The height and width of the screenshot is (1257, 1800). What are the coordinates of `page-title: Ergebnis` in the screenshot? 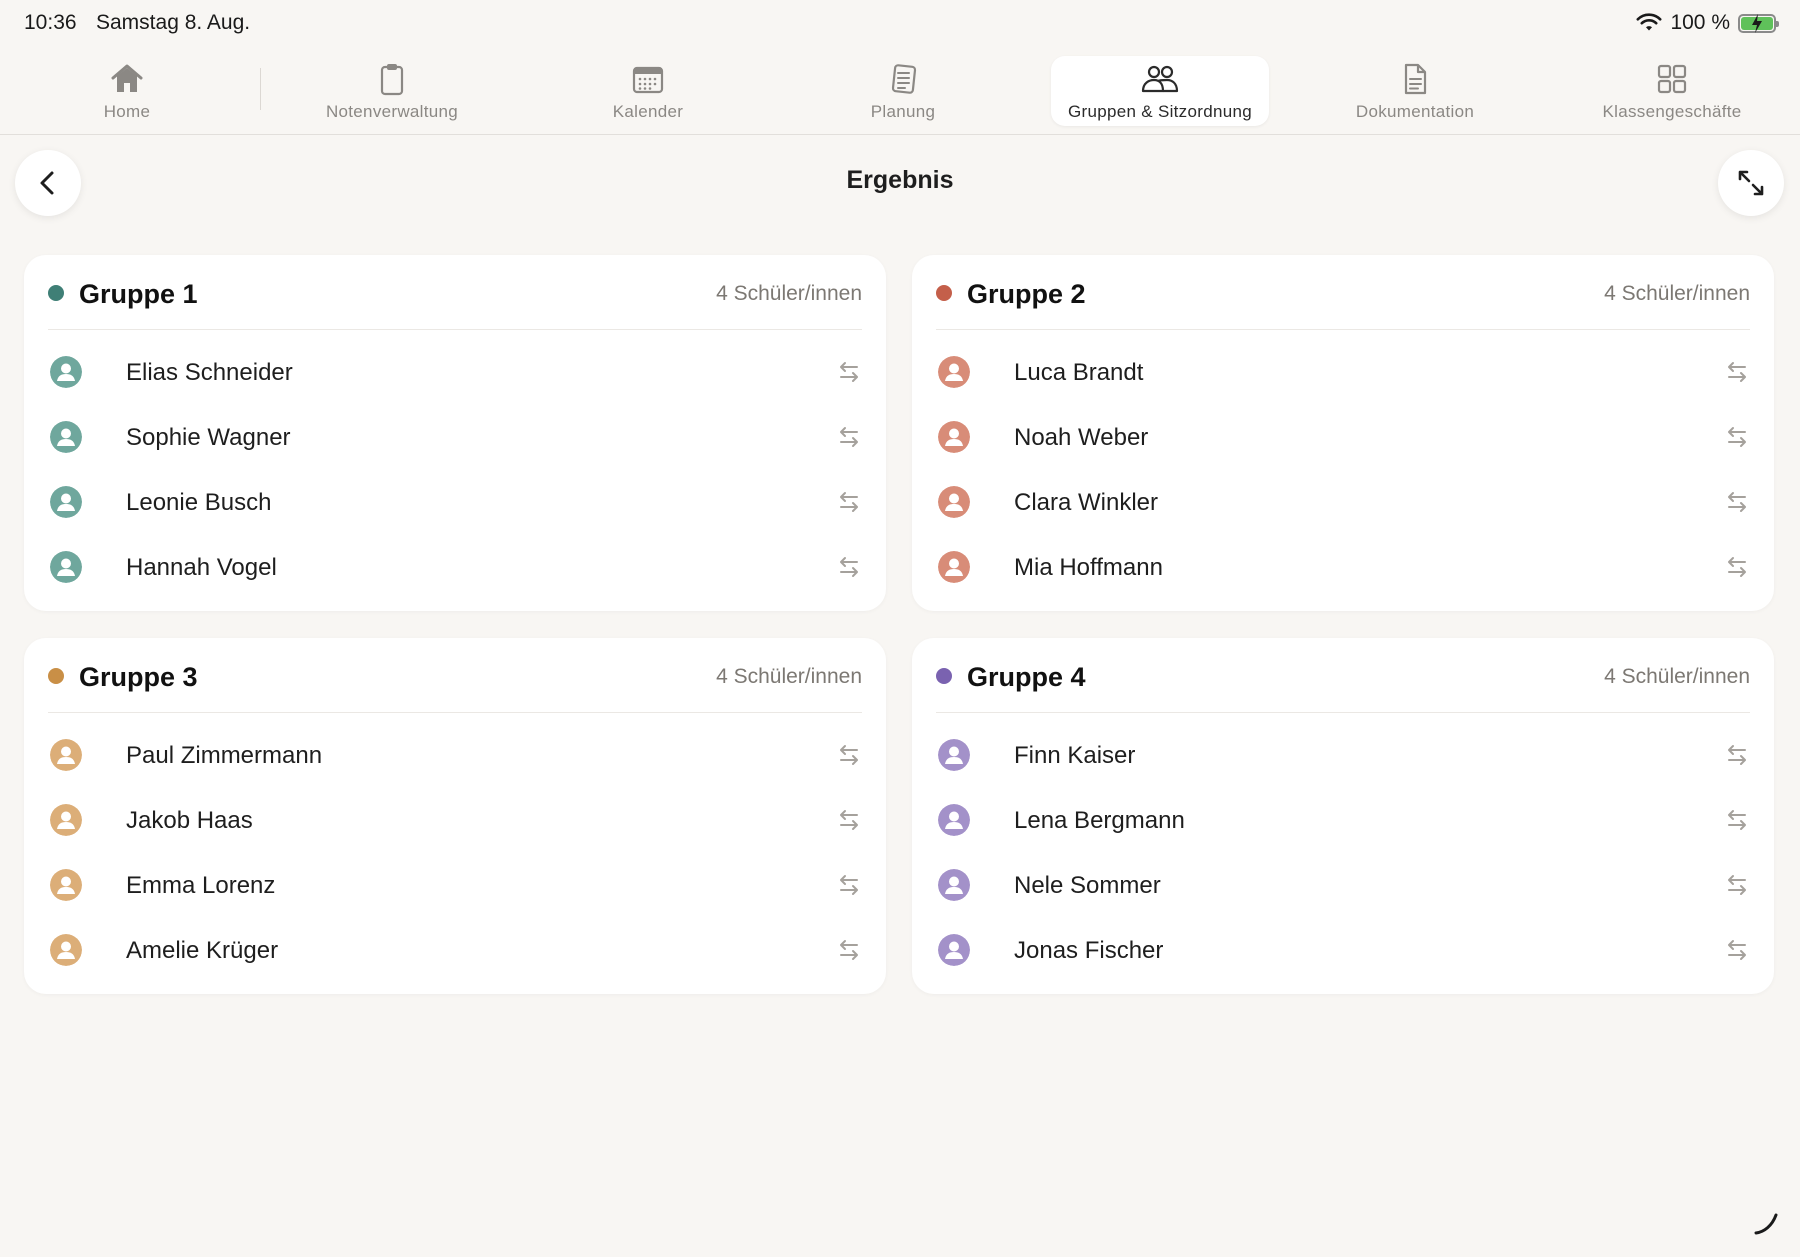 It's located at (900, 180).